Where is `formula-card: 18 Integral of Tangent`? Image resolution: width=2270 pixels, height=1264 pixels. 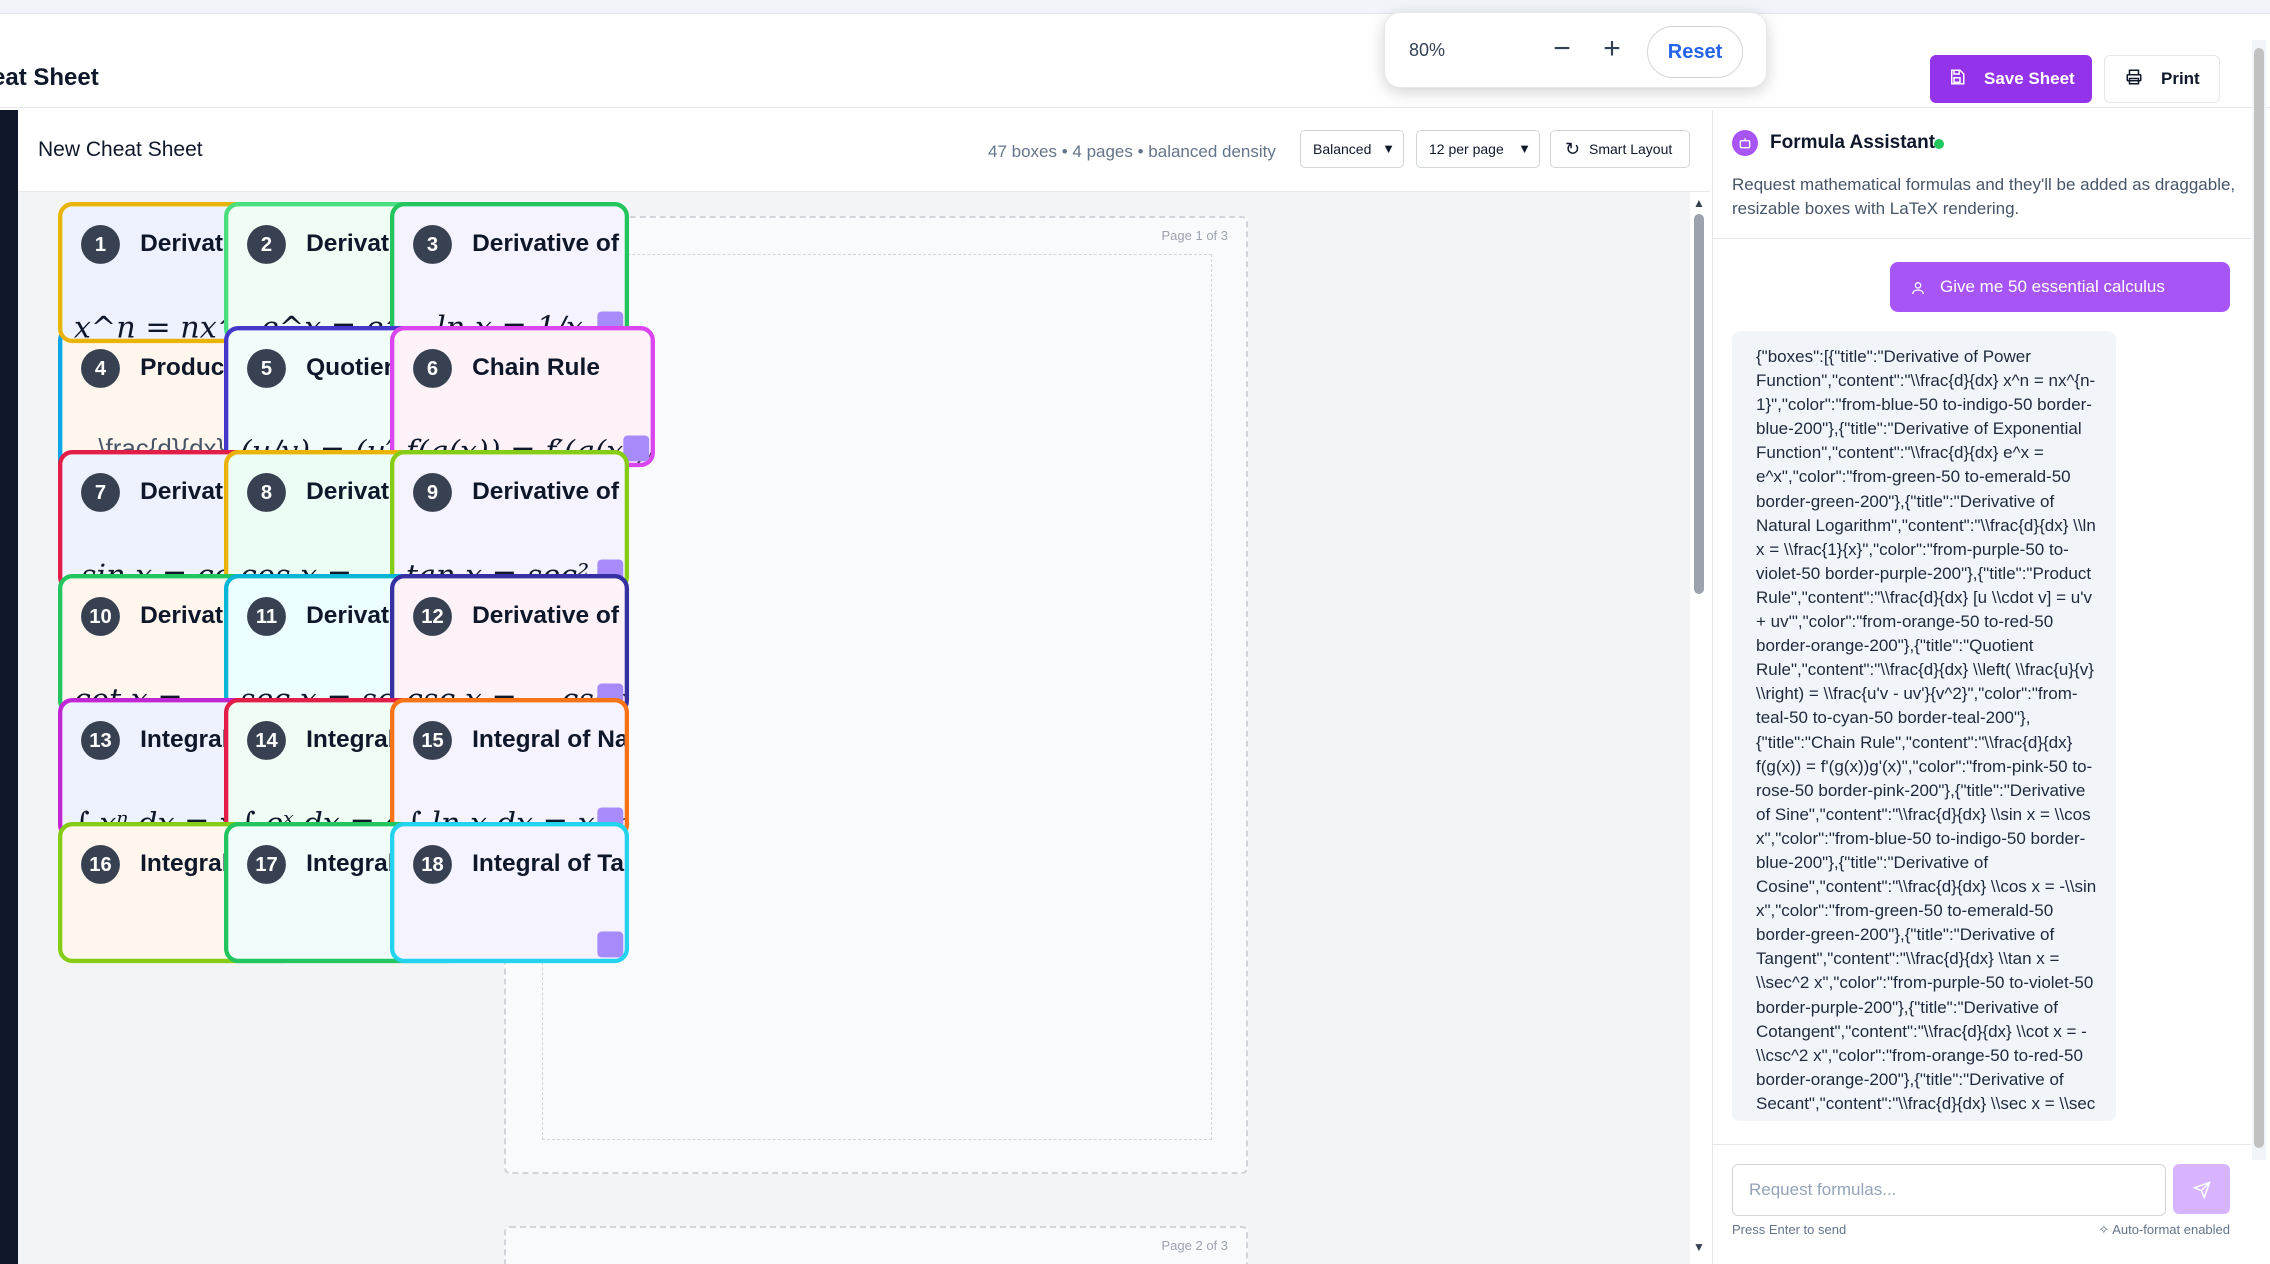
formula-card: 18 Integral of Tangent is located at coordinates (510, 893).